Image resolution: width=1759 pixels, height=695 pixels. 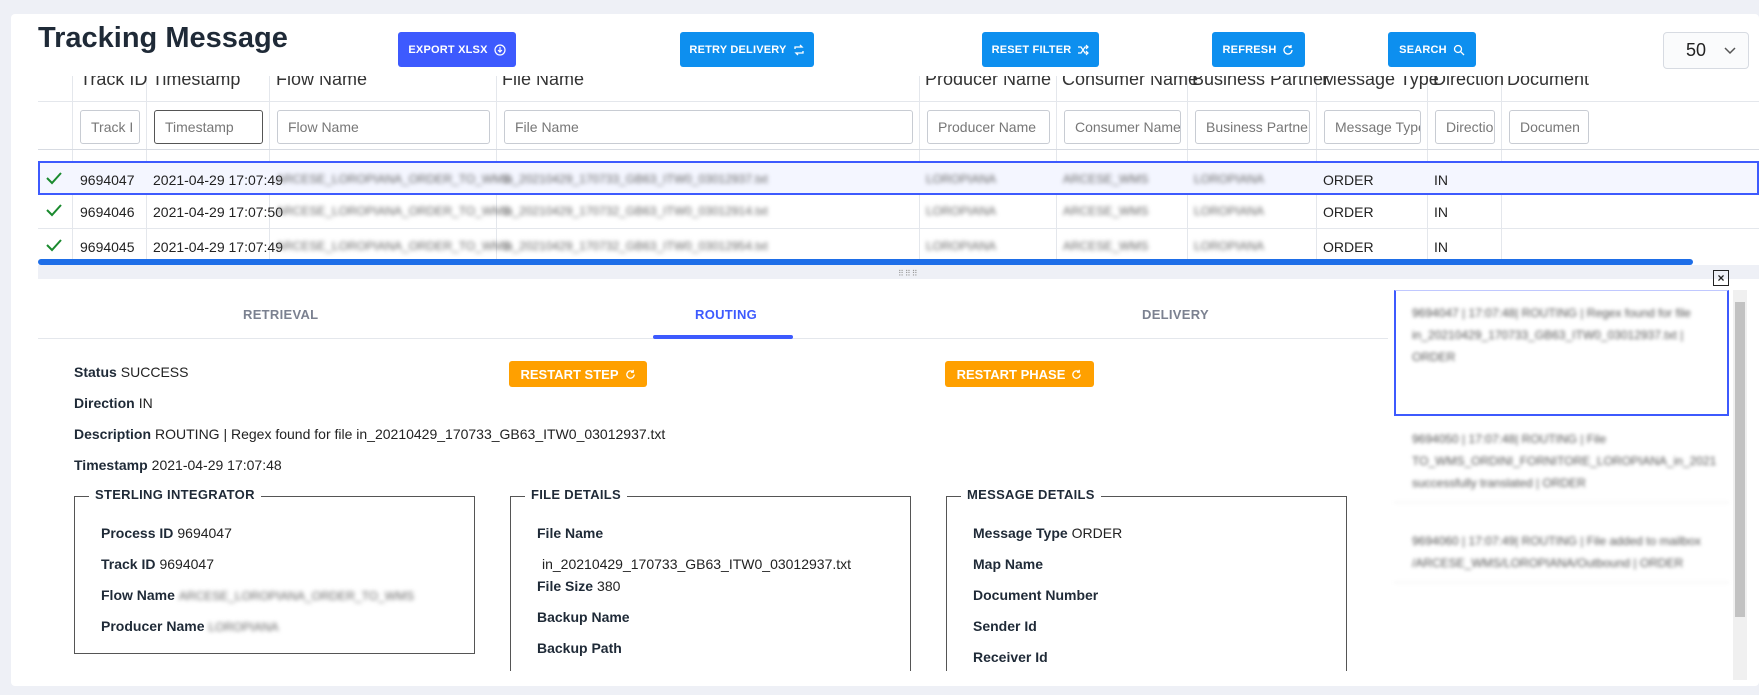 What do you see at coordinates (1252, 127) in the screenshot?
I see `filter-business-partner: Business Partner` at bounding box center [1252, 127].